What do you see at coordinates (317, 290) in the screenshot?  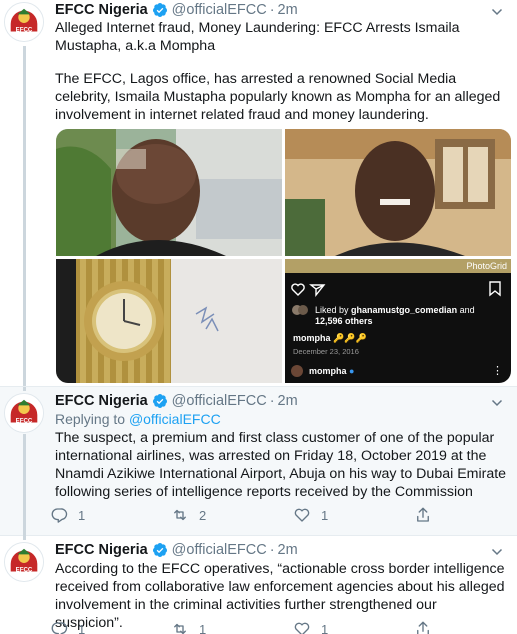 I see `send-icon` at bounding box center [317, 290].